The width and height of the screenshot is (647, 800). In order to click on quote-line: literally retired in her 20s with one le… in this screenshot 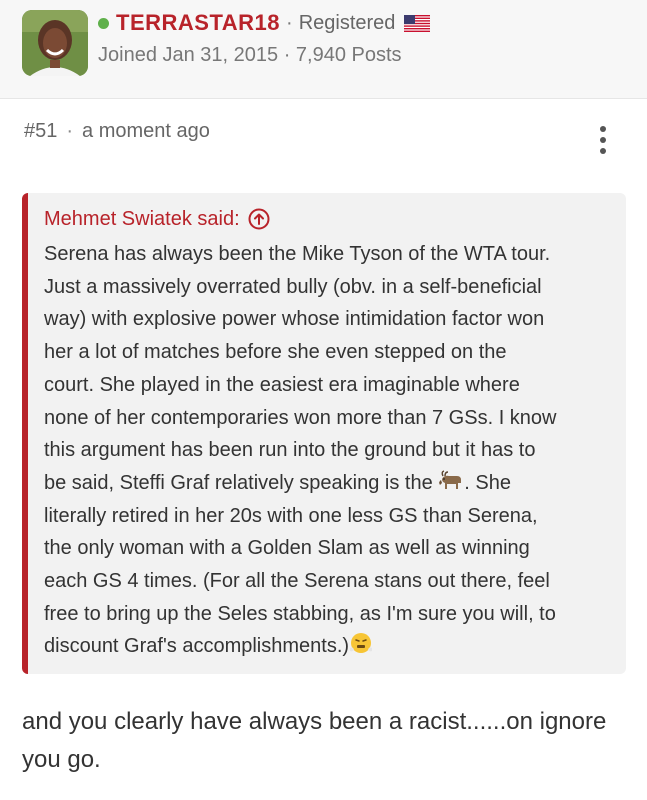, I will do `click(291, 515)`.